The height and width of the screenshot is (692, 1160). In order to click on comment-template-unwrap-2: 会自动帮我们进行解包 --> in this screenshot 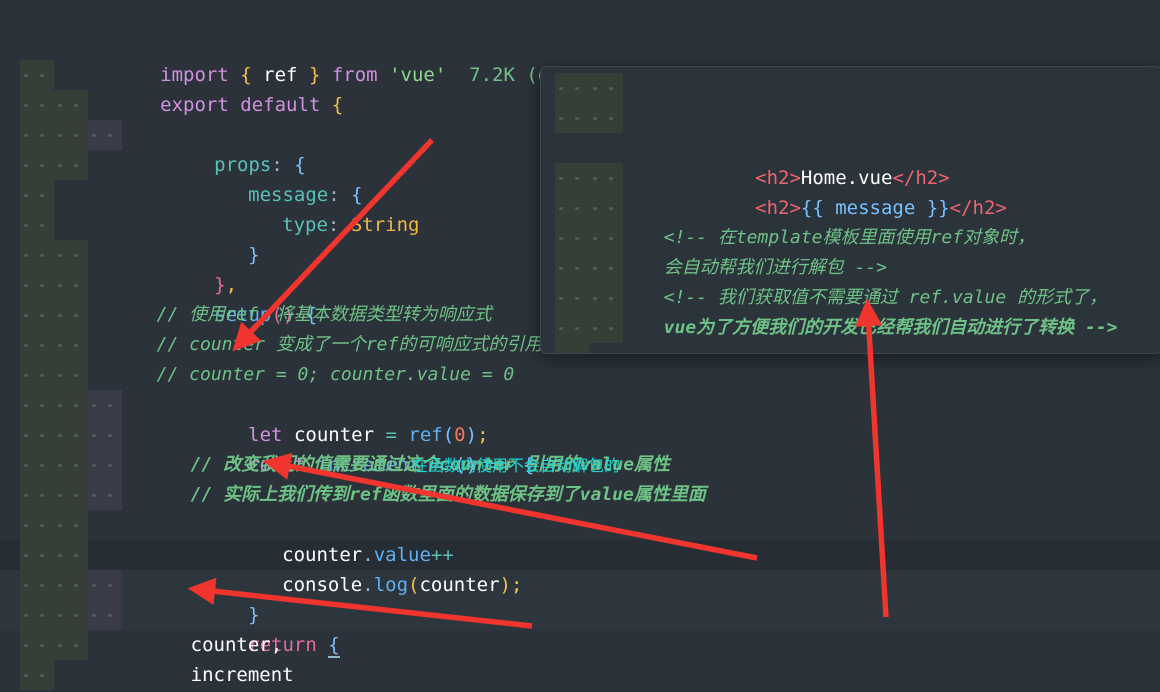, I will do `click(775, 267)`.